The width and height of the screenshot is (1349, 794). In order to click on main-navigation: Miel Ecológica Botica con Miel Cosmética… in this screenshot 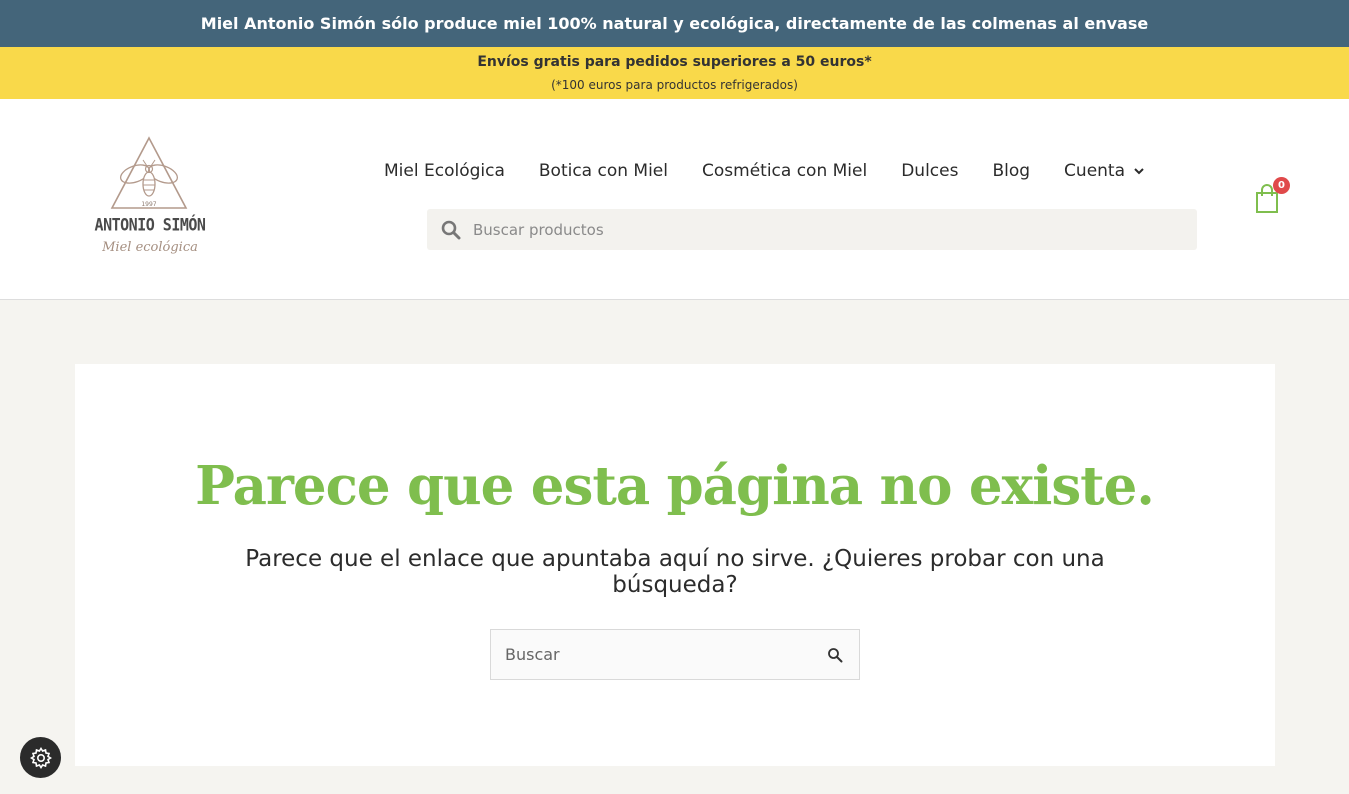, I will do `click(764, 171)`.